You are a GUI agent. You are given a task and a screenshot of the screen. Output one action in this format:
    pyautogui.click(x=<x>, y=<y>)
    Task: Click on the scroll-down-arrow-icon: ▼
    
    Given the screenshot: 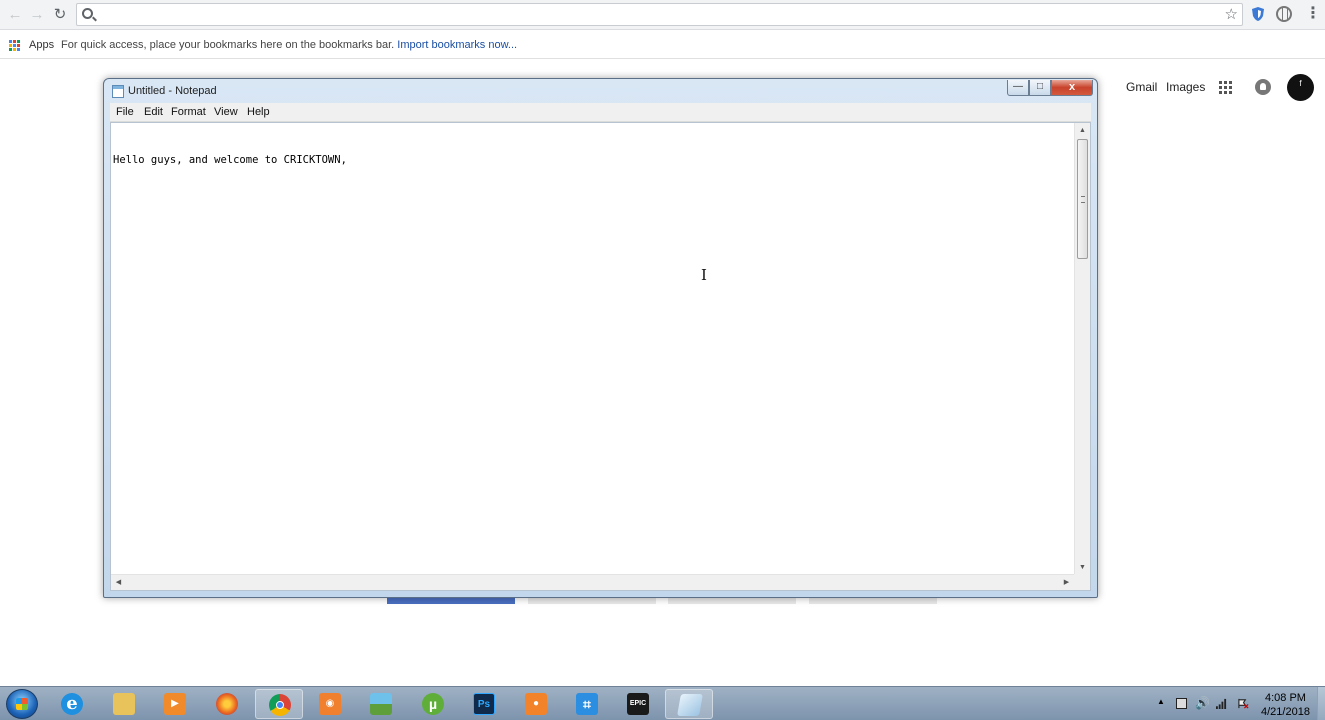 What is the action you would take?
    pyautogui.click(x=1082, y=567)
    